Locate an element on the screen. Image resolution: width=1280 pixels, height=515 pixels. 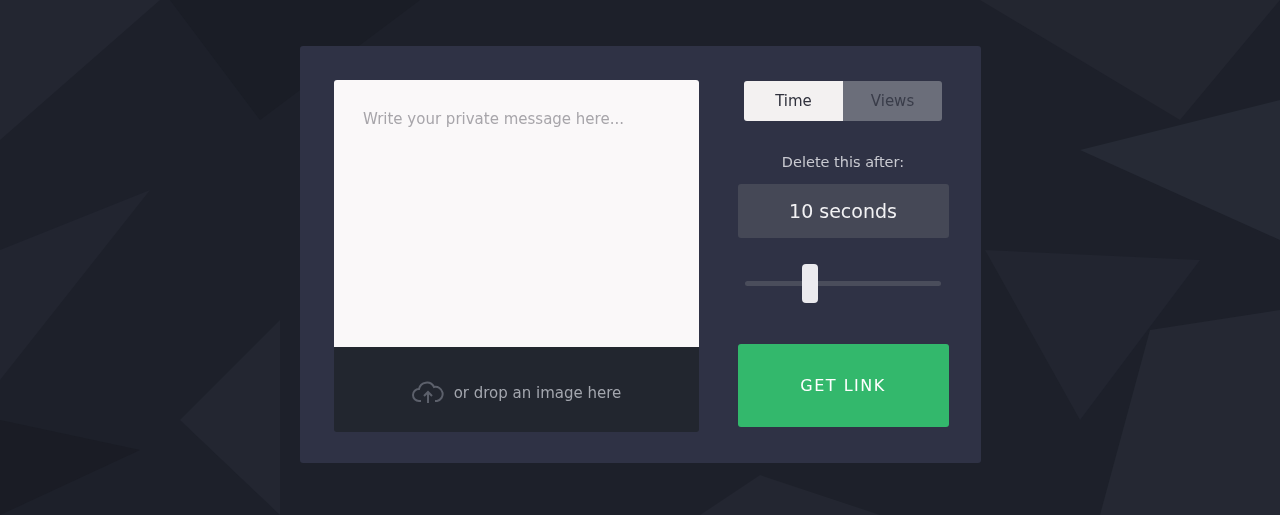
tab: Time is located at coordinates (793, 101).